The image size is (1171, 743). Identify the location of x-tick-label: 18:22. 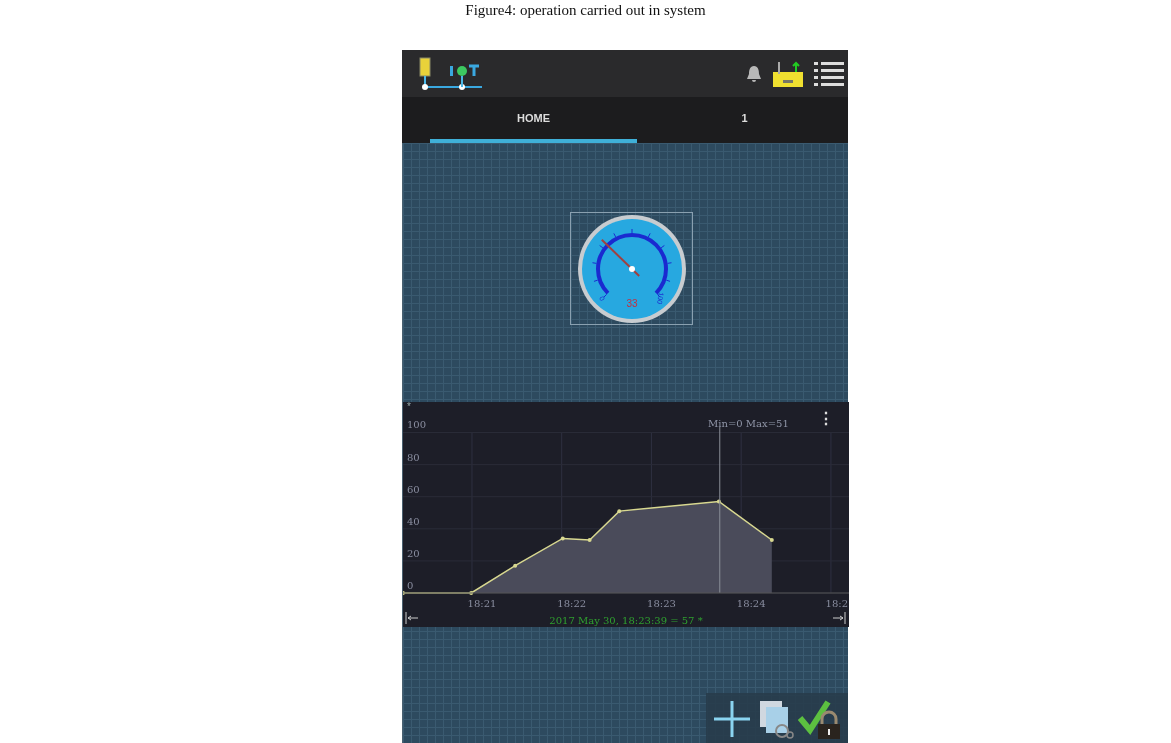
(572, 603).